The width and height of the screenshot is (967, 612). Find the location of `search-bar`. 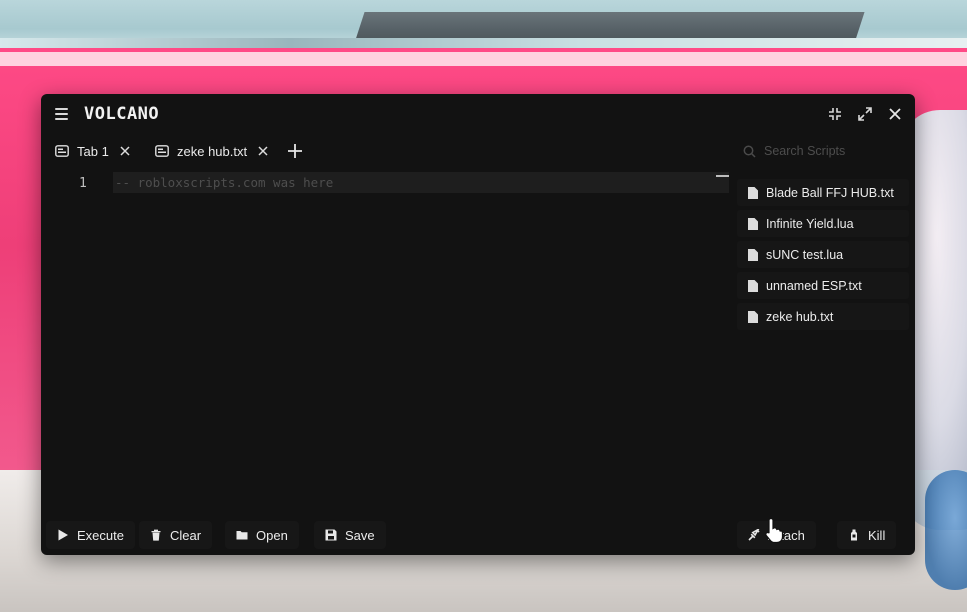

search-bar is located at coordinates (823, 151).